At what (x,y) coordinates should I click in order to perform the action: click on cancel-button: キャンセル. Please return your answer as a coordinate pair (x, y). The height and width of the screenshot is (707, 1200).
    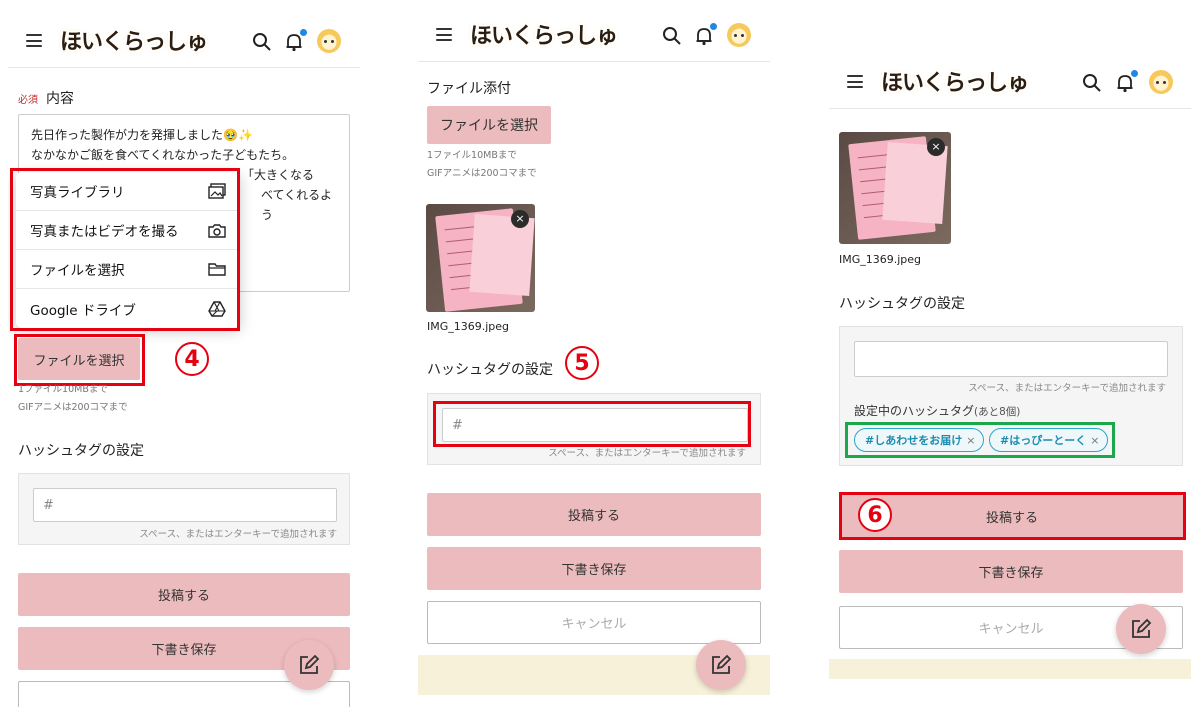
    Looking at the image, I should click on (594, 622).